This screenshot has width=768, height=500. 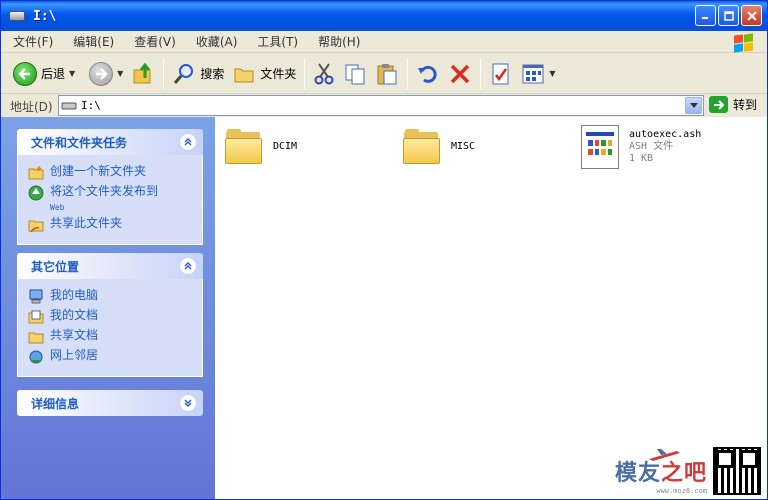 I want to click on folders-button: 文件夹, so click(x=264, y=74).